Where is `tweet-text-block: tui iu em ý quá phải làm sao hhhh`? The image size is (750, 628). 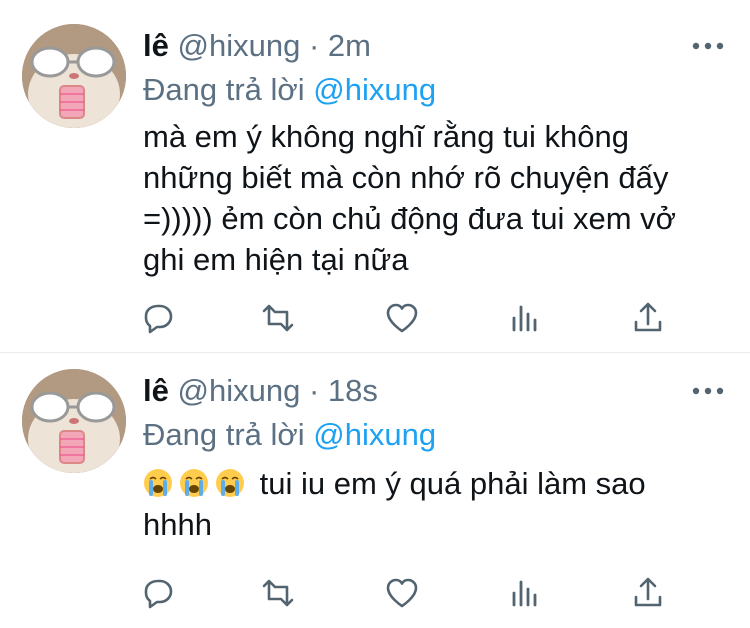
tweet-text-block: tui iu em ý quá phải làm sao hhhh is located at coordinates (433, 504).